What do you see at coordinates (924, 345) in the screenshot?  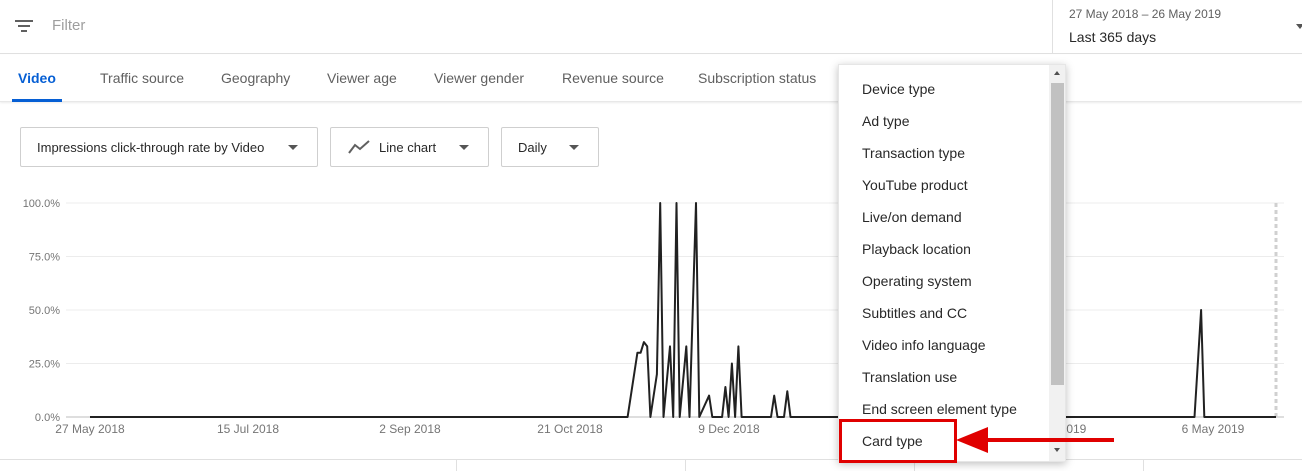 I see `menu-item-video-info-language: Video info language` at bounding box center [924, 345].